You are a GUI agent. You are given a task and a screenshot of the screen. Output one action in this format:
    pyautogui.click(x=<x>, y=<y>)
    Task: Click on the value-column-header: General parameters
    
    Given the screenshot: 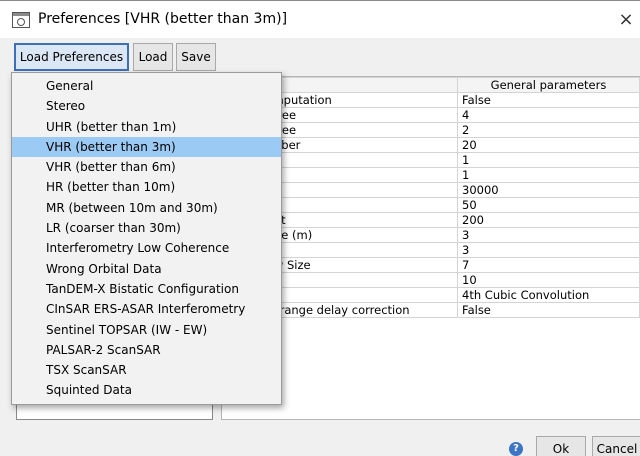 What is the action you would take?
    pyautogui.click(x=548, y=85)
    